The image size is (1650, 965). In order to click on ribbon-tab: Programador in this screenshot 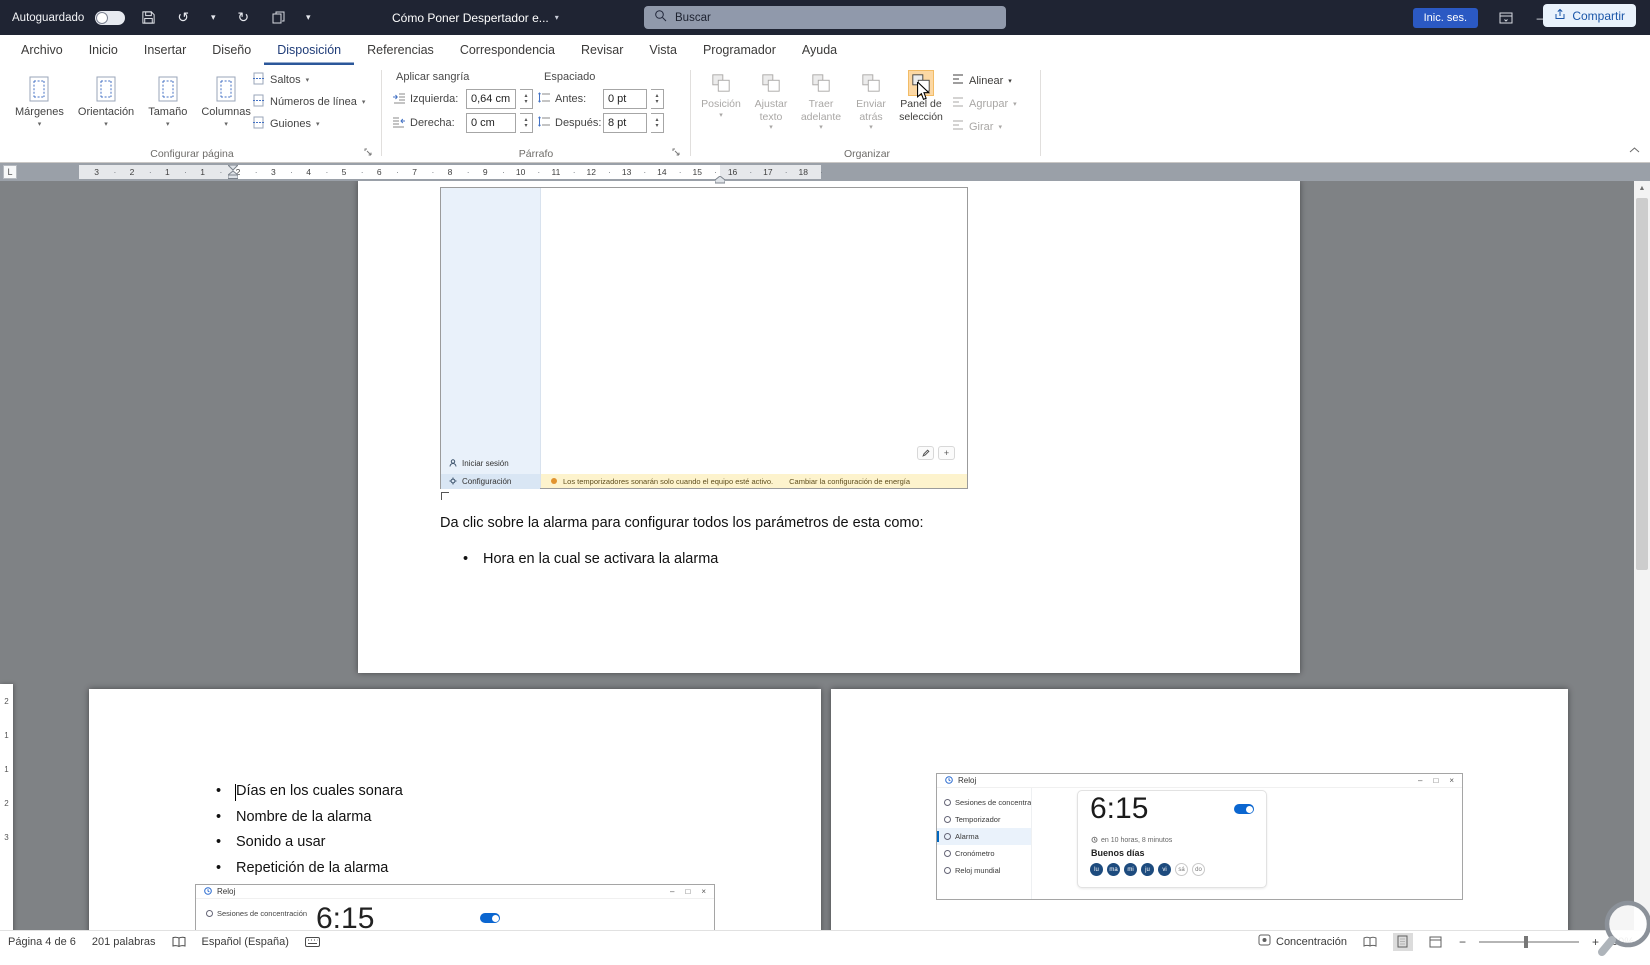, I will do `click(739, 50)`.